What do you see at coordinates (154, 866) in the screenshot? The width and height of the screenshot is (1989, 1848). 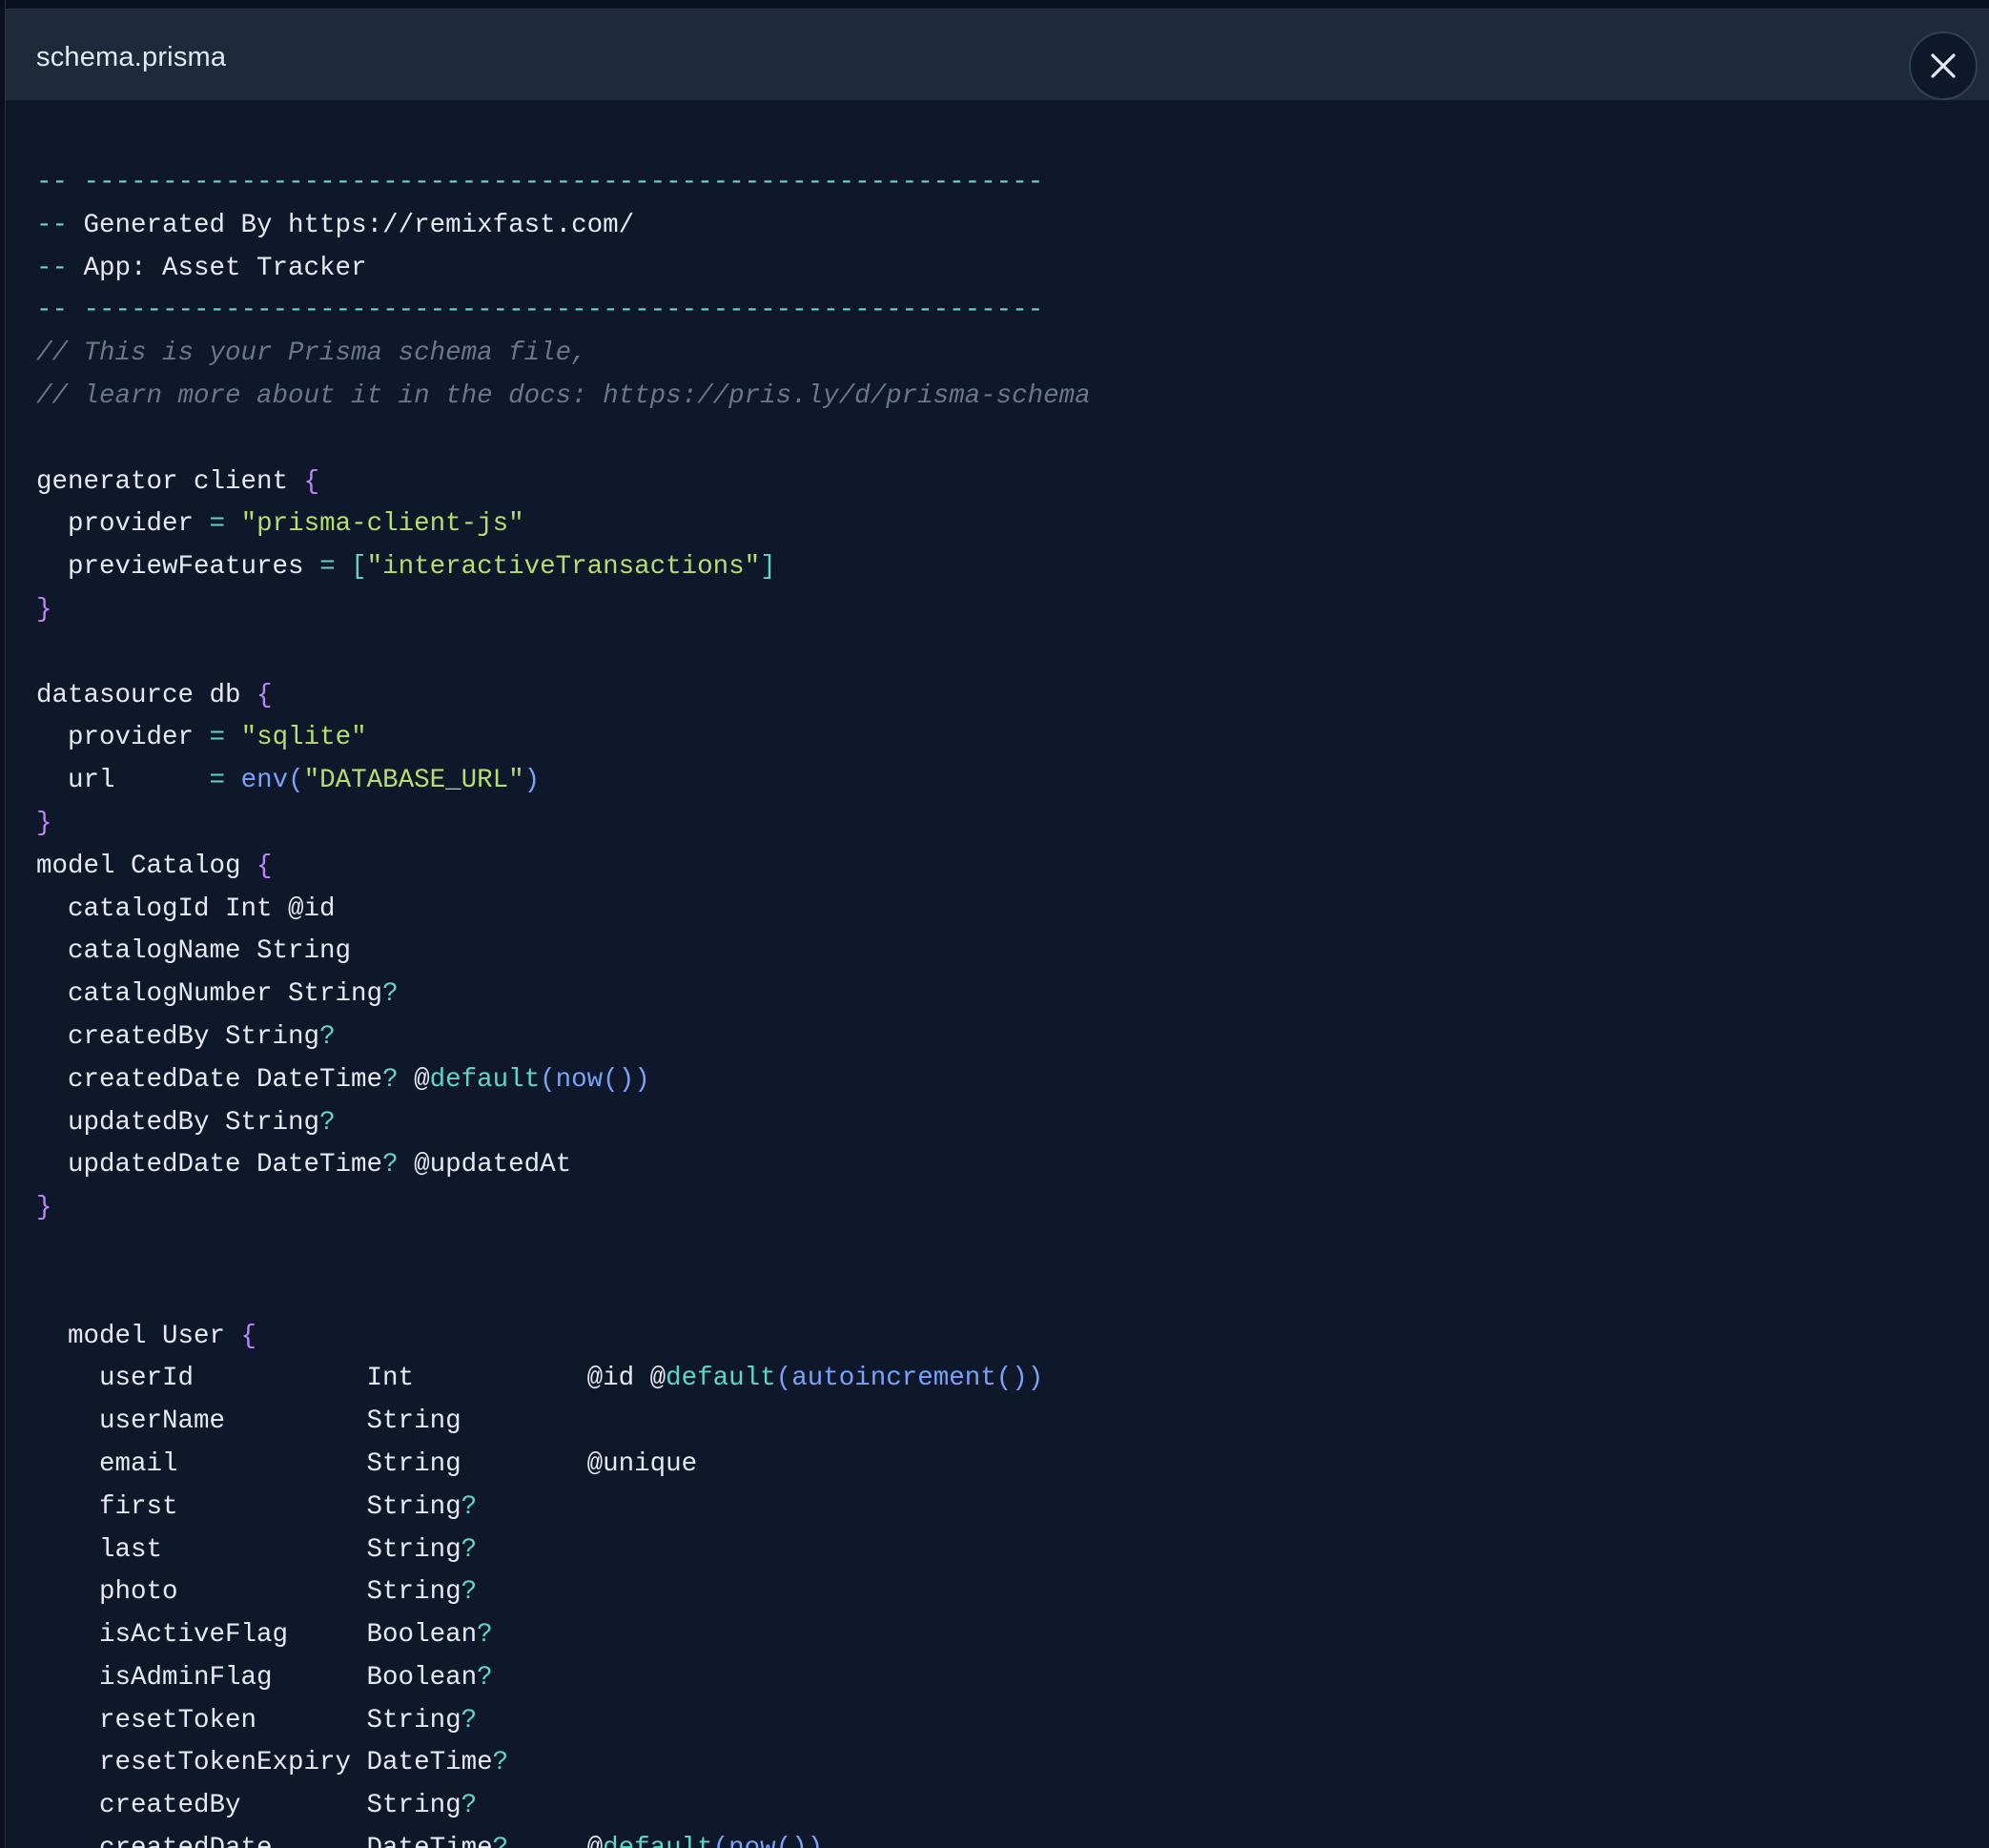 I see `code-line: model Catalog {` at bounding box center [154, 866].